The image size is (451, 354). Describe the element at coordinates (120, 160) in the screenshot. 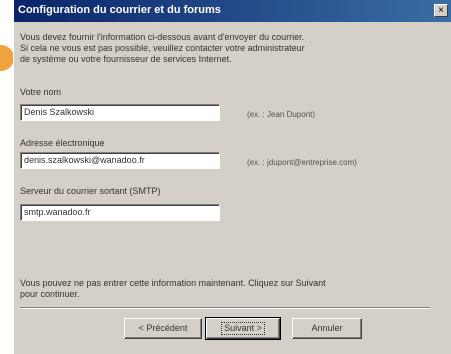

I see `email-field: denis.szalkowski@wanadoo.fr` at that location.